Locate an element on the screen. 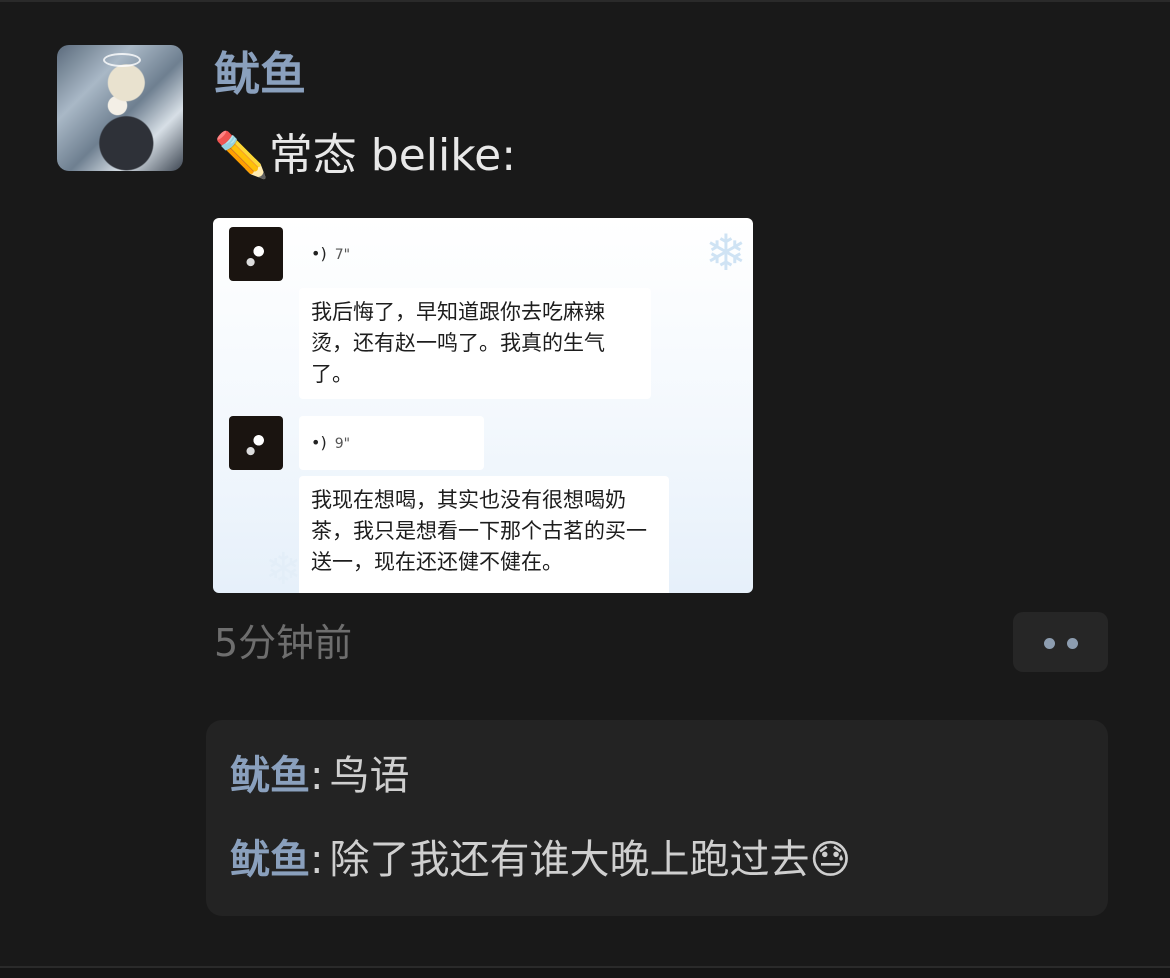  comment-item: 鱿鱼: 除了我还有谁大晚上跑过去😓 is located at coordinates (540, 860).